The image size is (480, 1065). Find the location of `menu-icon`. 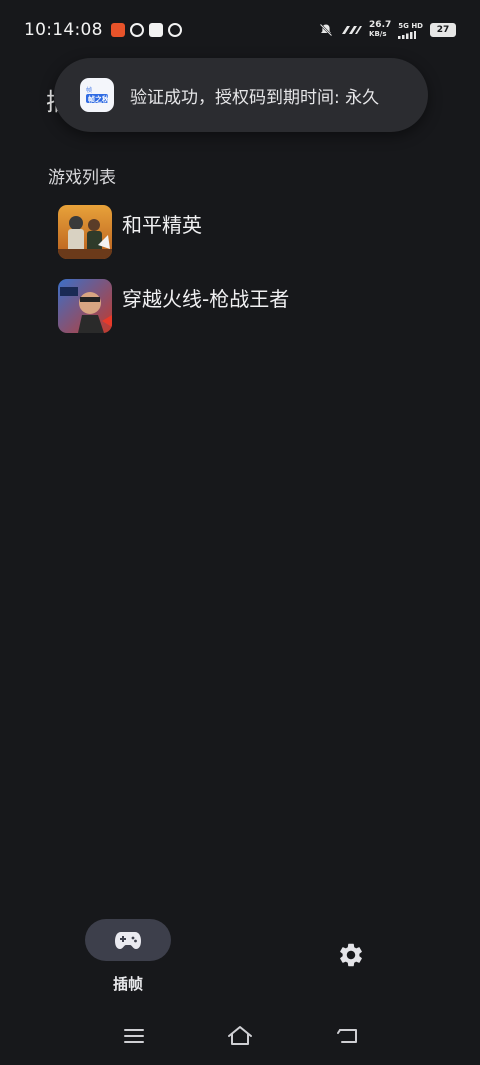

menu-icon is located at coordinates (134, 1036).